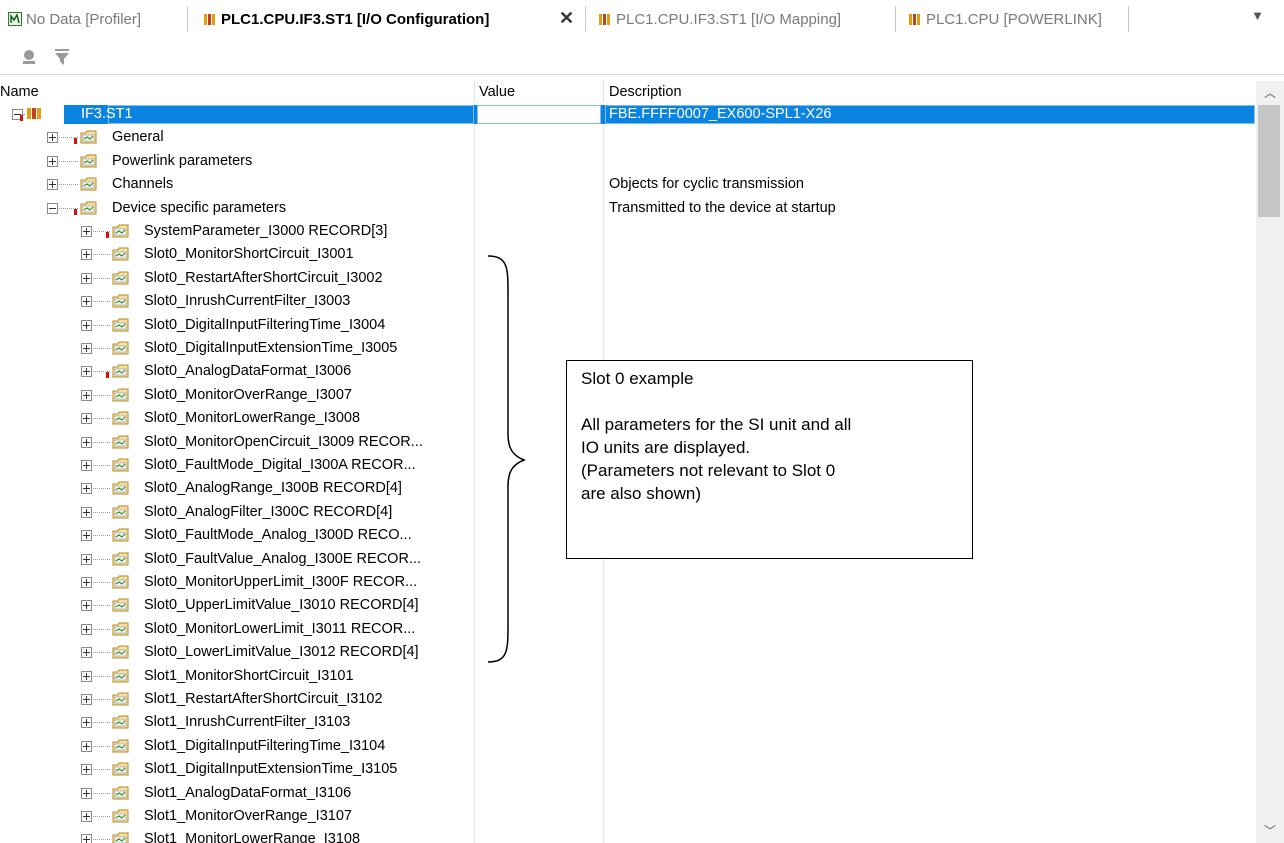 This screenshot has height=843, width=1284. Describe the element at coordinates (52, 208) in the screenshot. I see `collapse-icon` at that location.